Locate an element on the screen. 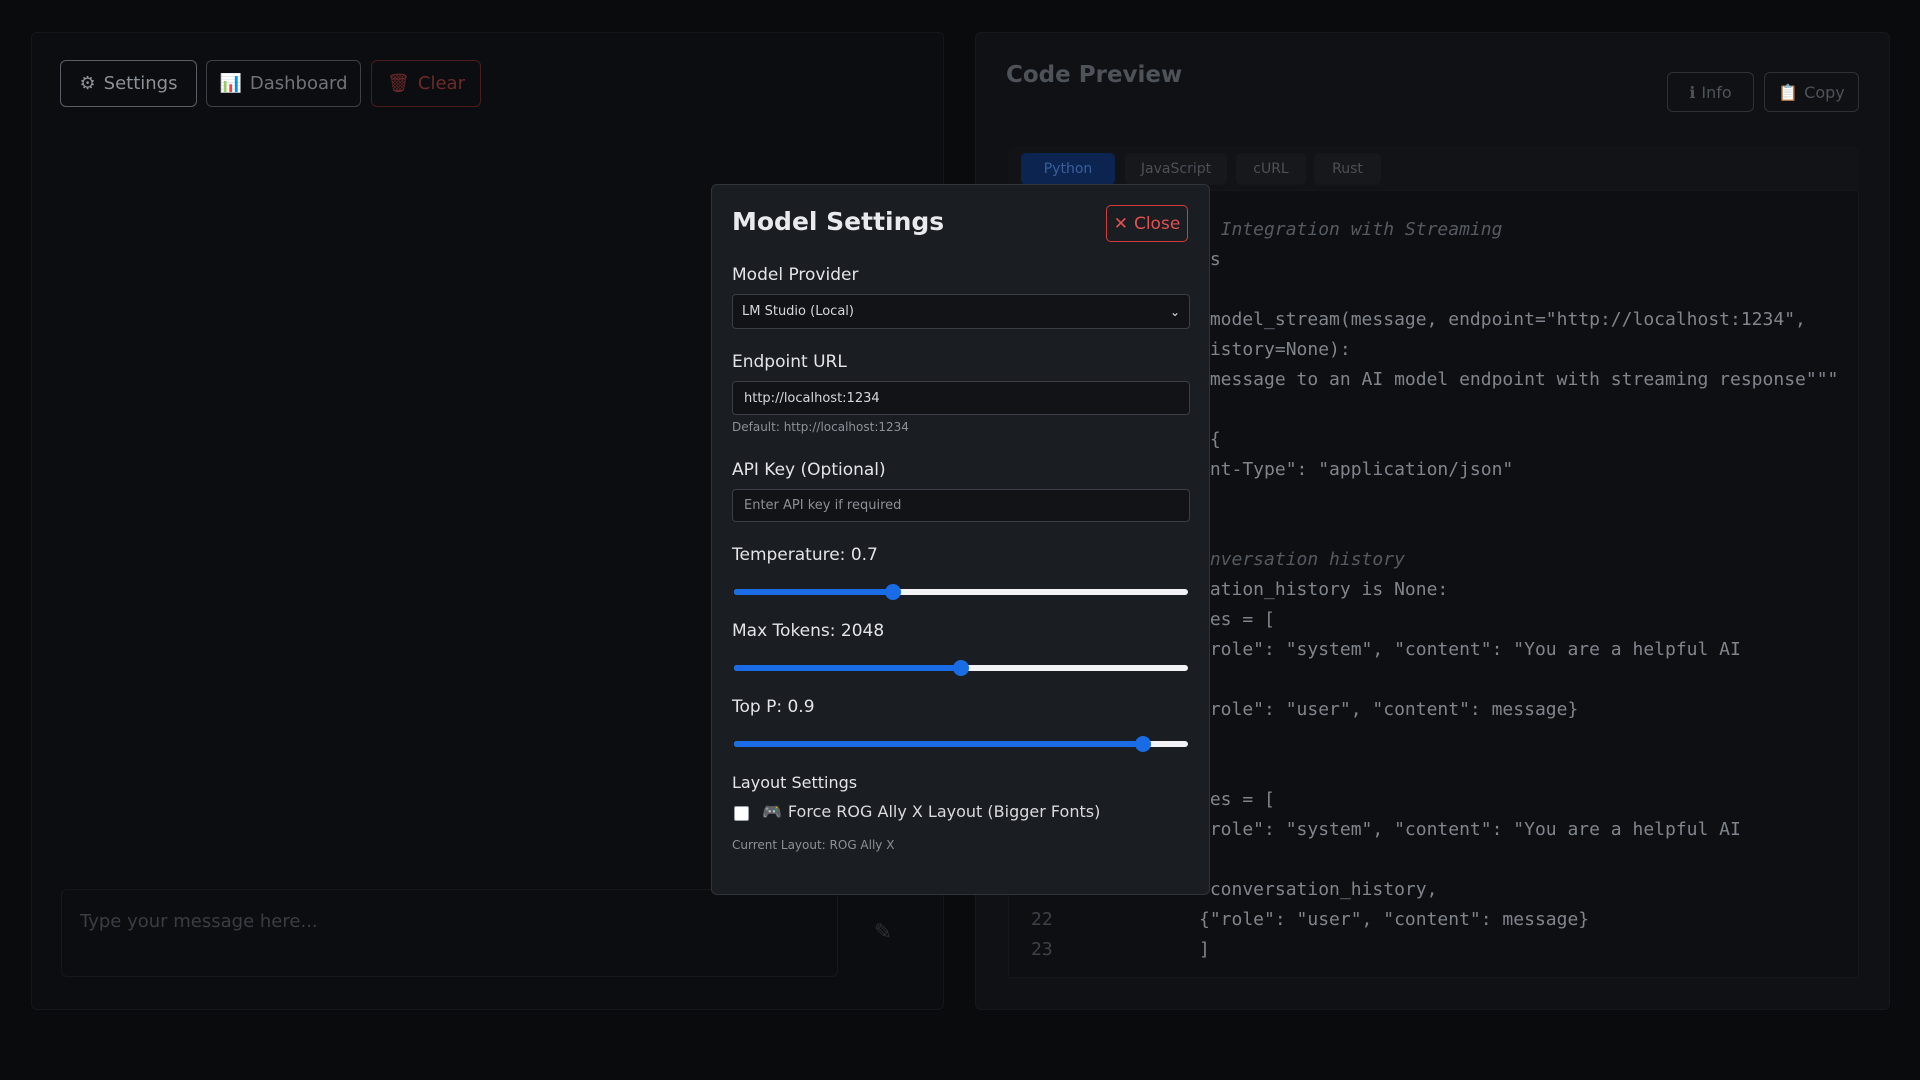 The width and height of the screenshot is (1920, 1080). dashboard-button: 📊 Dashboard is located at coordinates (283, 83).